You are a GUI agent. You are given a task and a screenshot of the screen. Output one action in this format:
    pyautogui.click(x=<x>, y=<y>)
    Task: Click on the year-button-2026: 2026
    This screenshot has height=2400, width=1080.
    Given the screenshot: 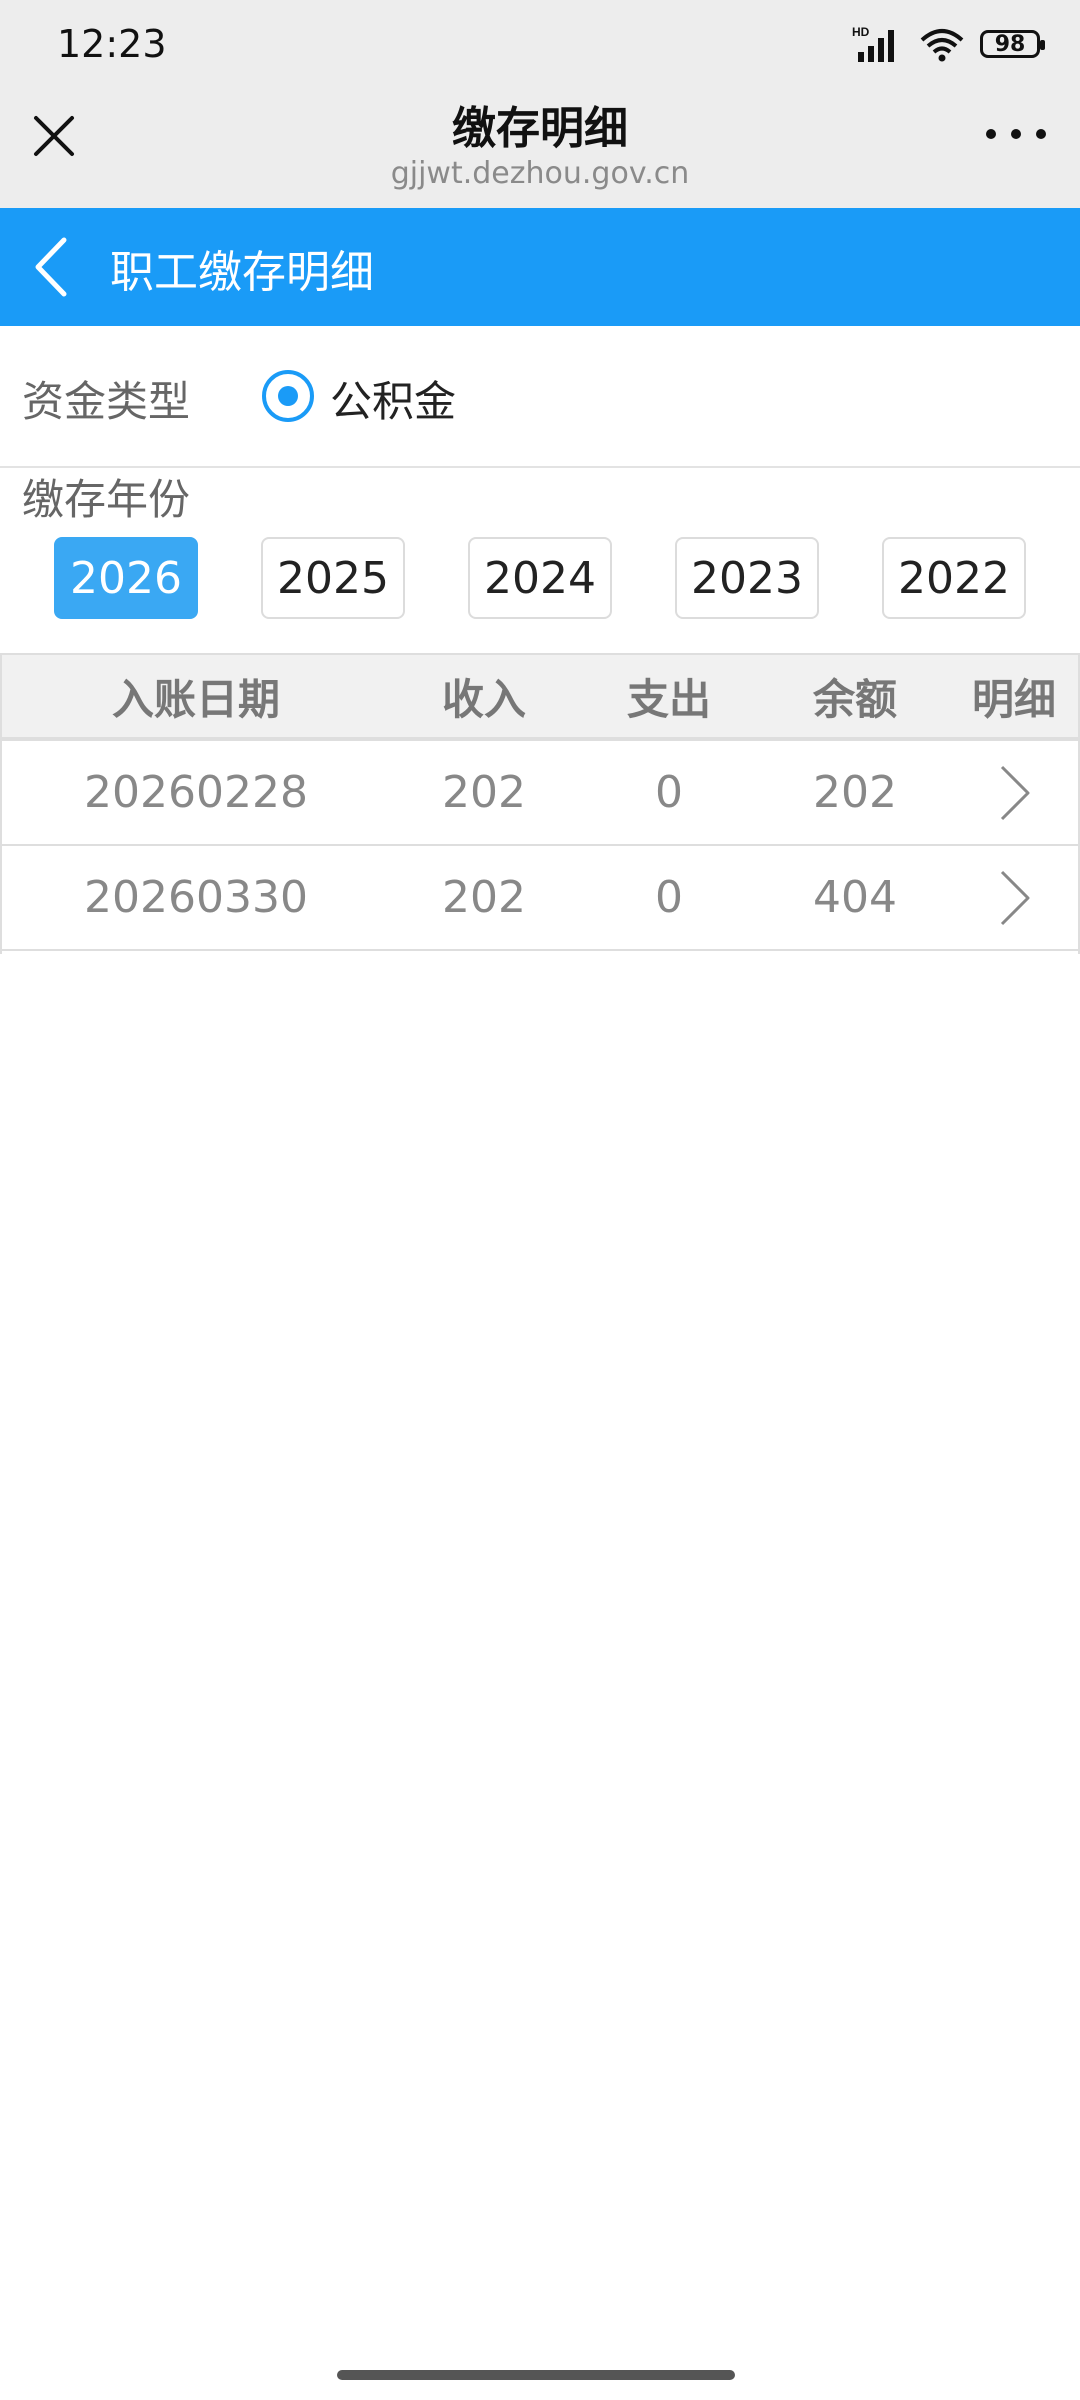 What is the action you would take?
    pyautogui.click(x=126, y=578)
    